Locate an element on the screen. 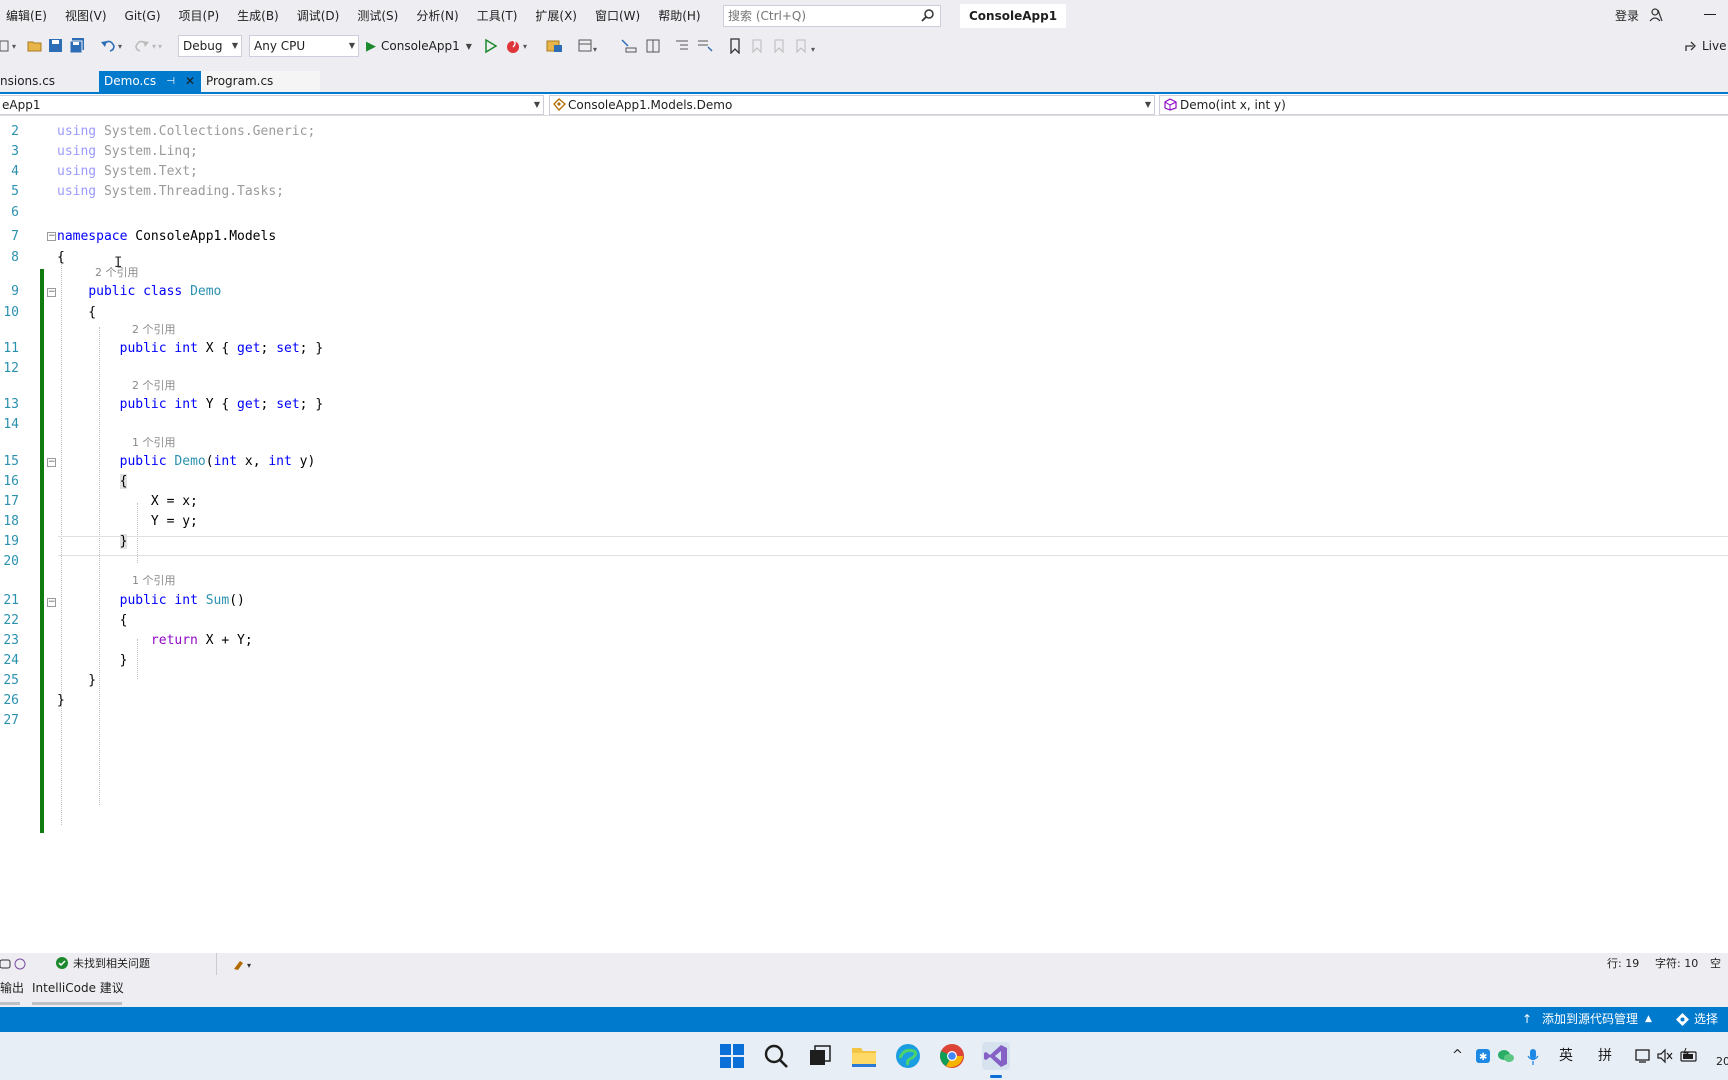 Image resolution: width=1728 pixels, height=1080 pixels. menu-window: 窗口(W) is located at coordinates (617, 16).